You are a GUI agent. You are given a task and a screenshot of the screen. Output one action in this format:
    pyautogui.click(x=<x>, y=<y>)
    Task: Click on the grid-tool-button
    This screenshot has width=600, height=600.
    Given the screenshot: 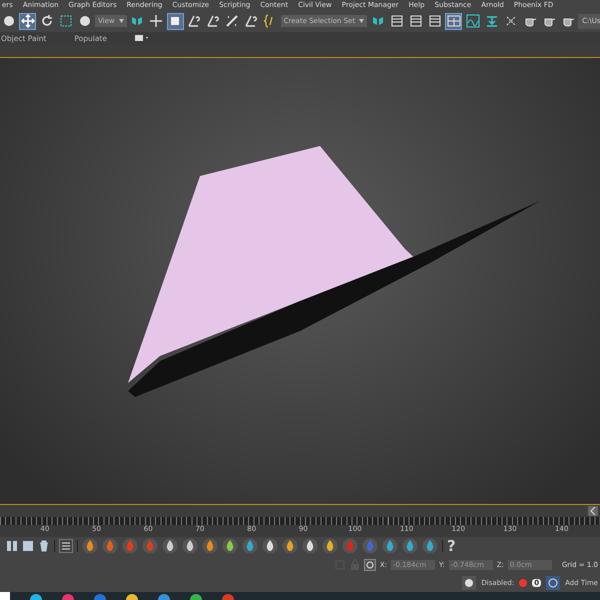 What is the action you would take?
    pyautogui.click(x=453, y=21)
    